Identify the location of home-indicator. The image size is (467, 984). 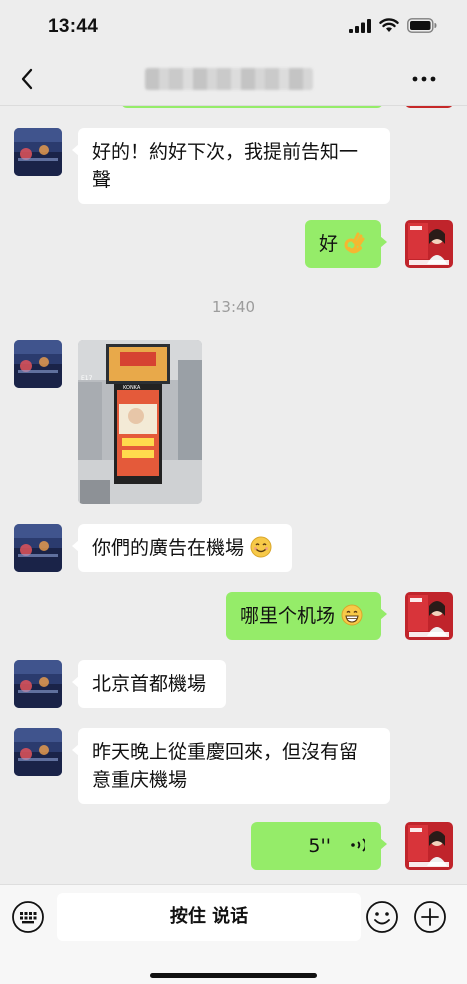
(233, 975).